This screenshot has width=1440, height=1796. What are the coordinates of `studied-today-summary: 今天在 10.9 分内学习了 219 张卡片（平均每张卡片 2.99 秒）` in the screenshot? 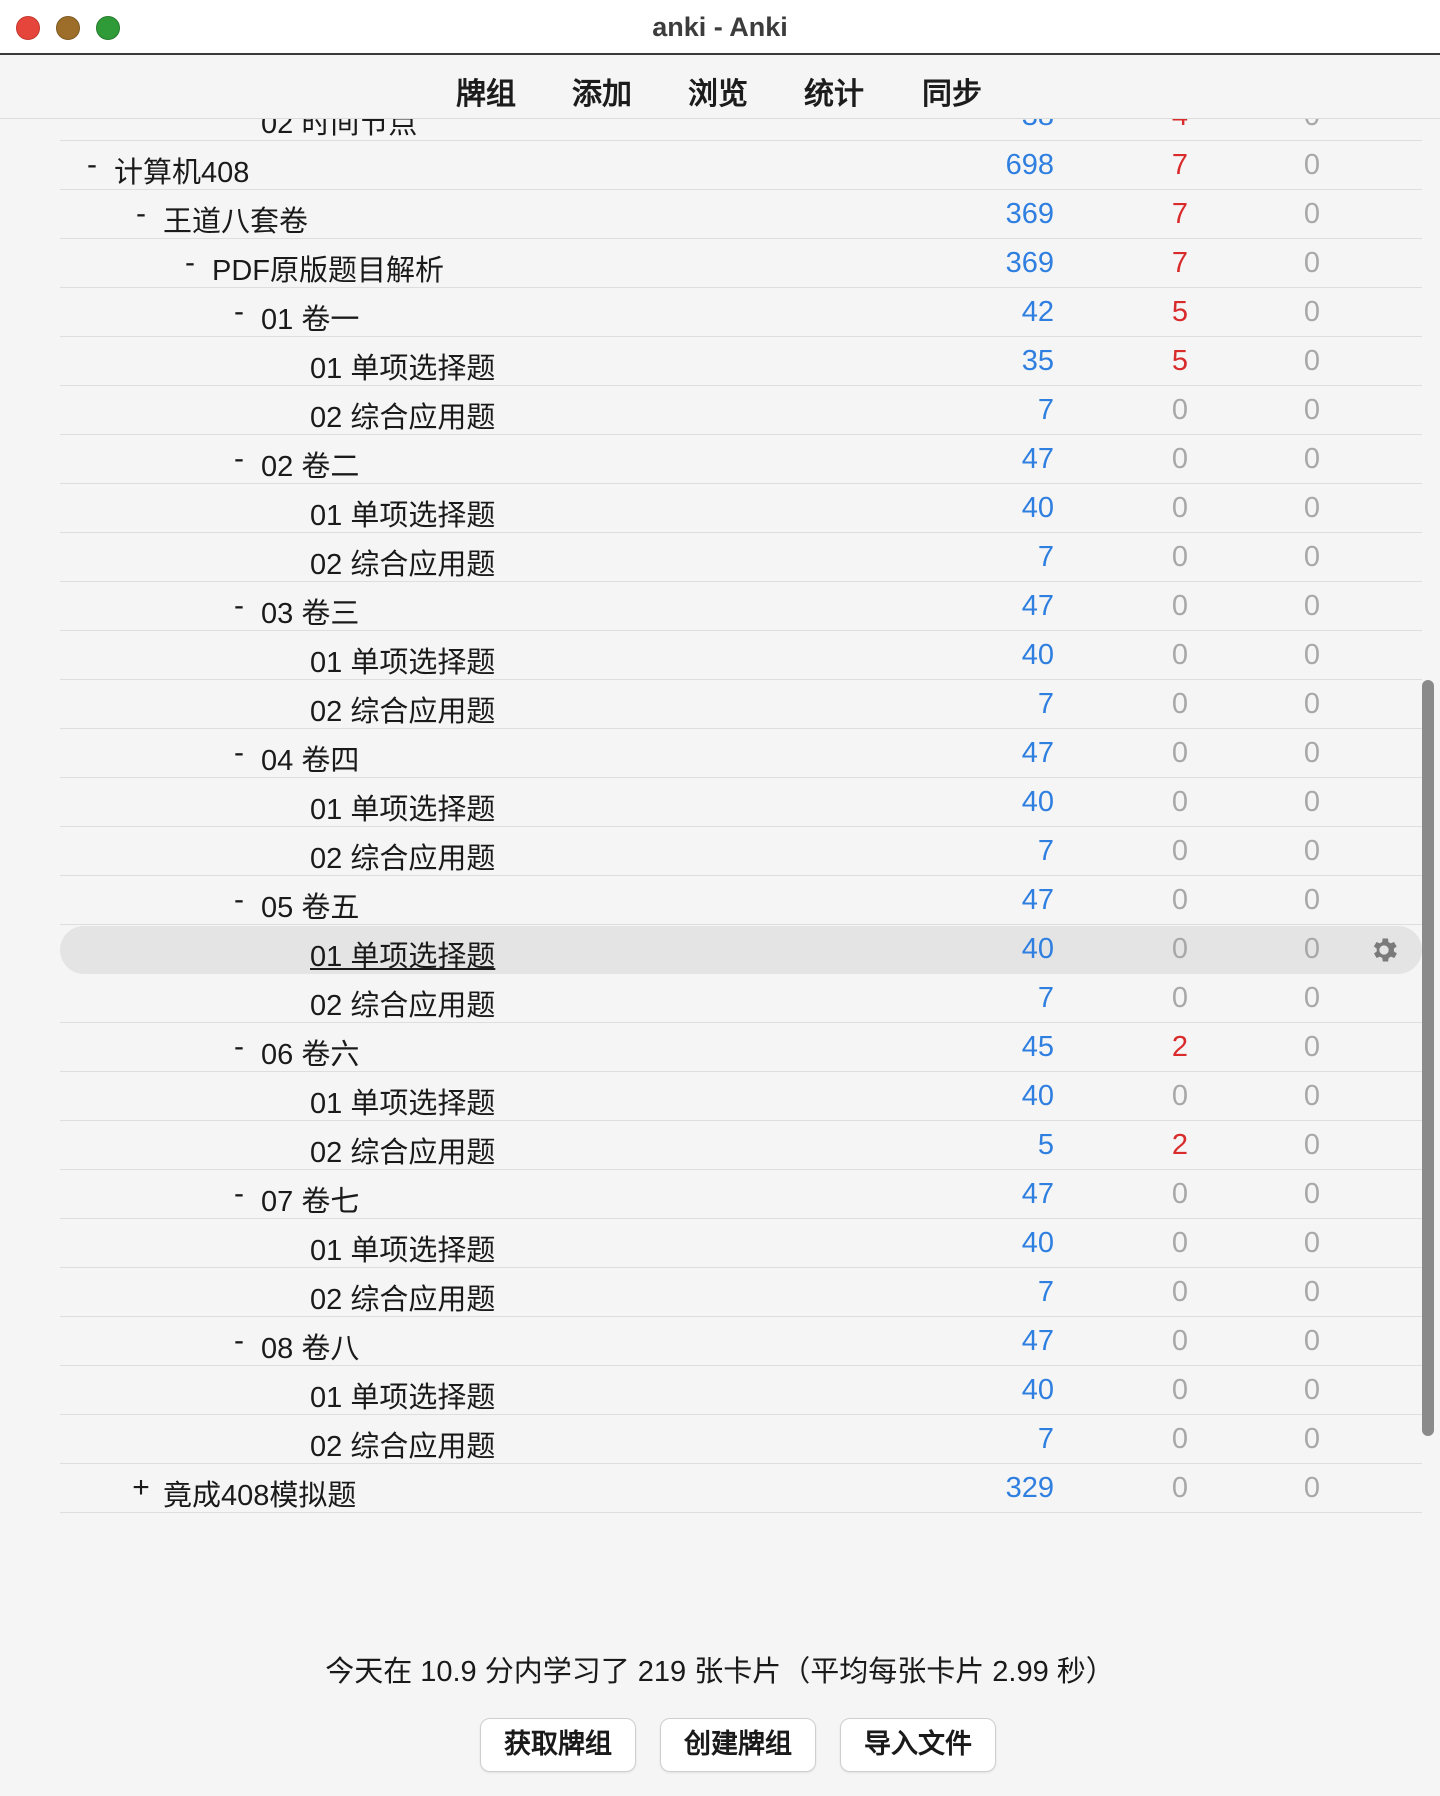 It's located at (720, 1672).